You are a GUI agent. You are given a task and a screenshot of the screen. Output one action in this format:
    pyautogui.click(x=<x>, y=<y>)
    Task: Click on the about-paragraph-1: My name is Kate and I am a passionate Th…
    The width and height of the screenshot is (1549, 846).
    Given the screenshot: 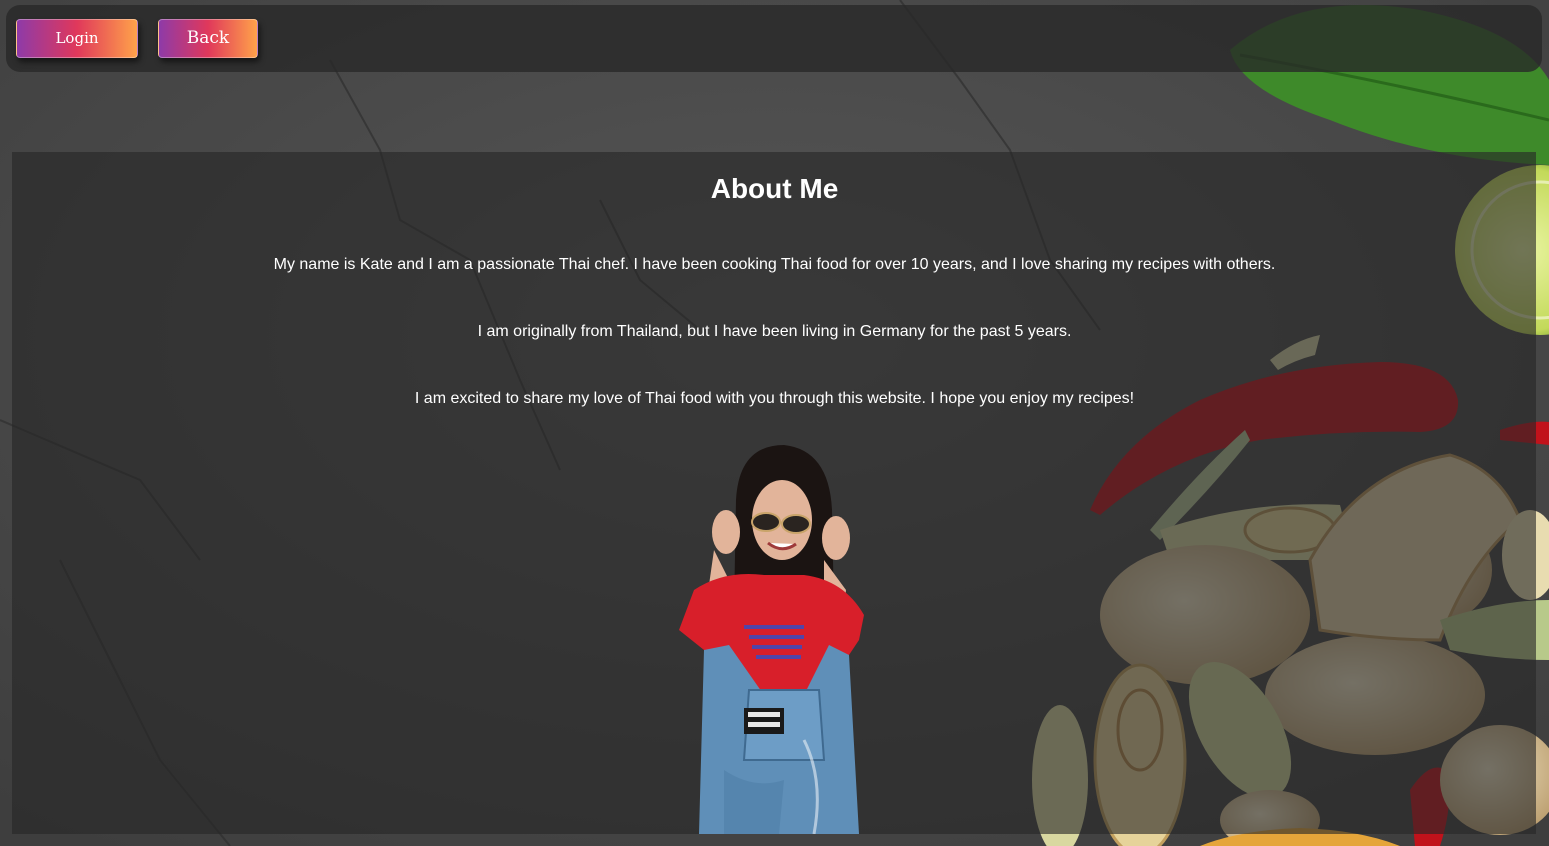 What is the action you would take?
    pyautogui.click(x=774, y=264)
    